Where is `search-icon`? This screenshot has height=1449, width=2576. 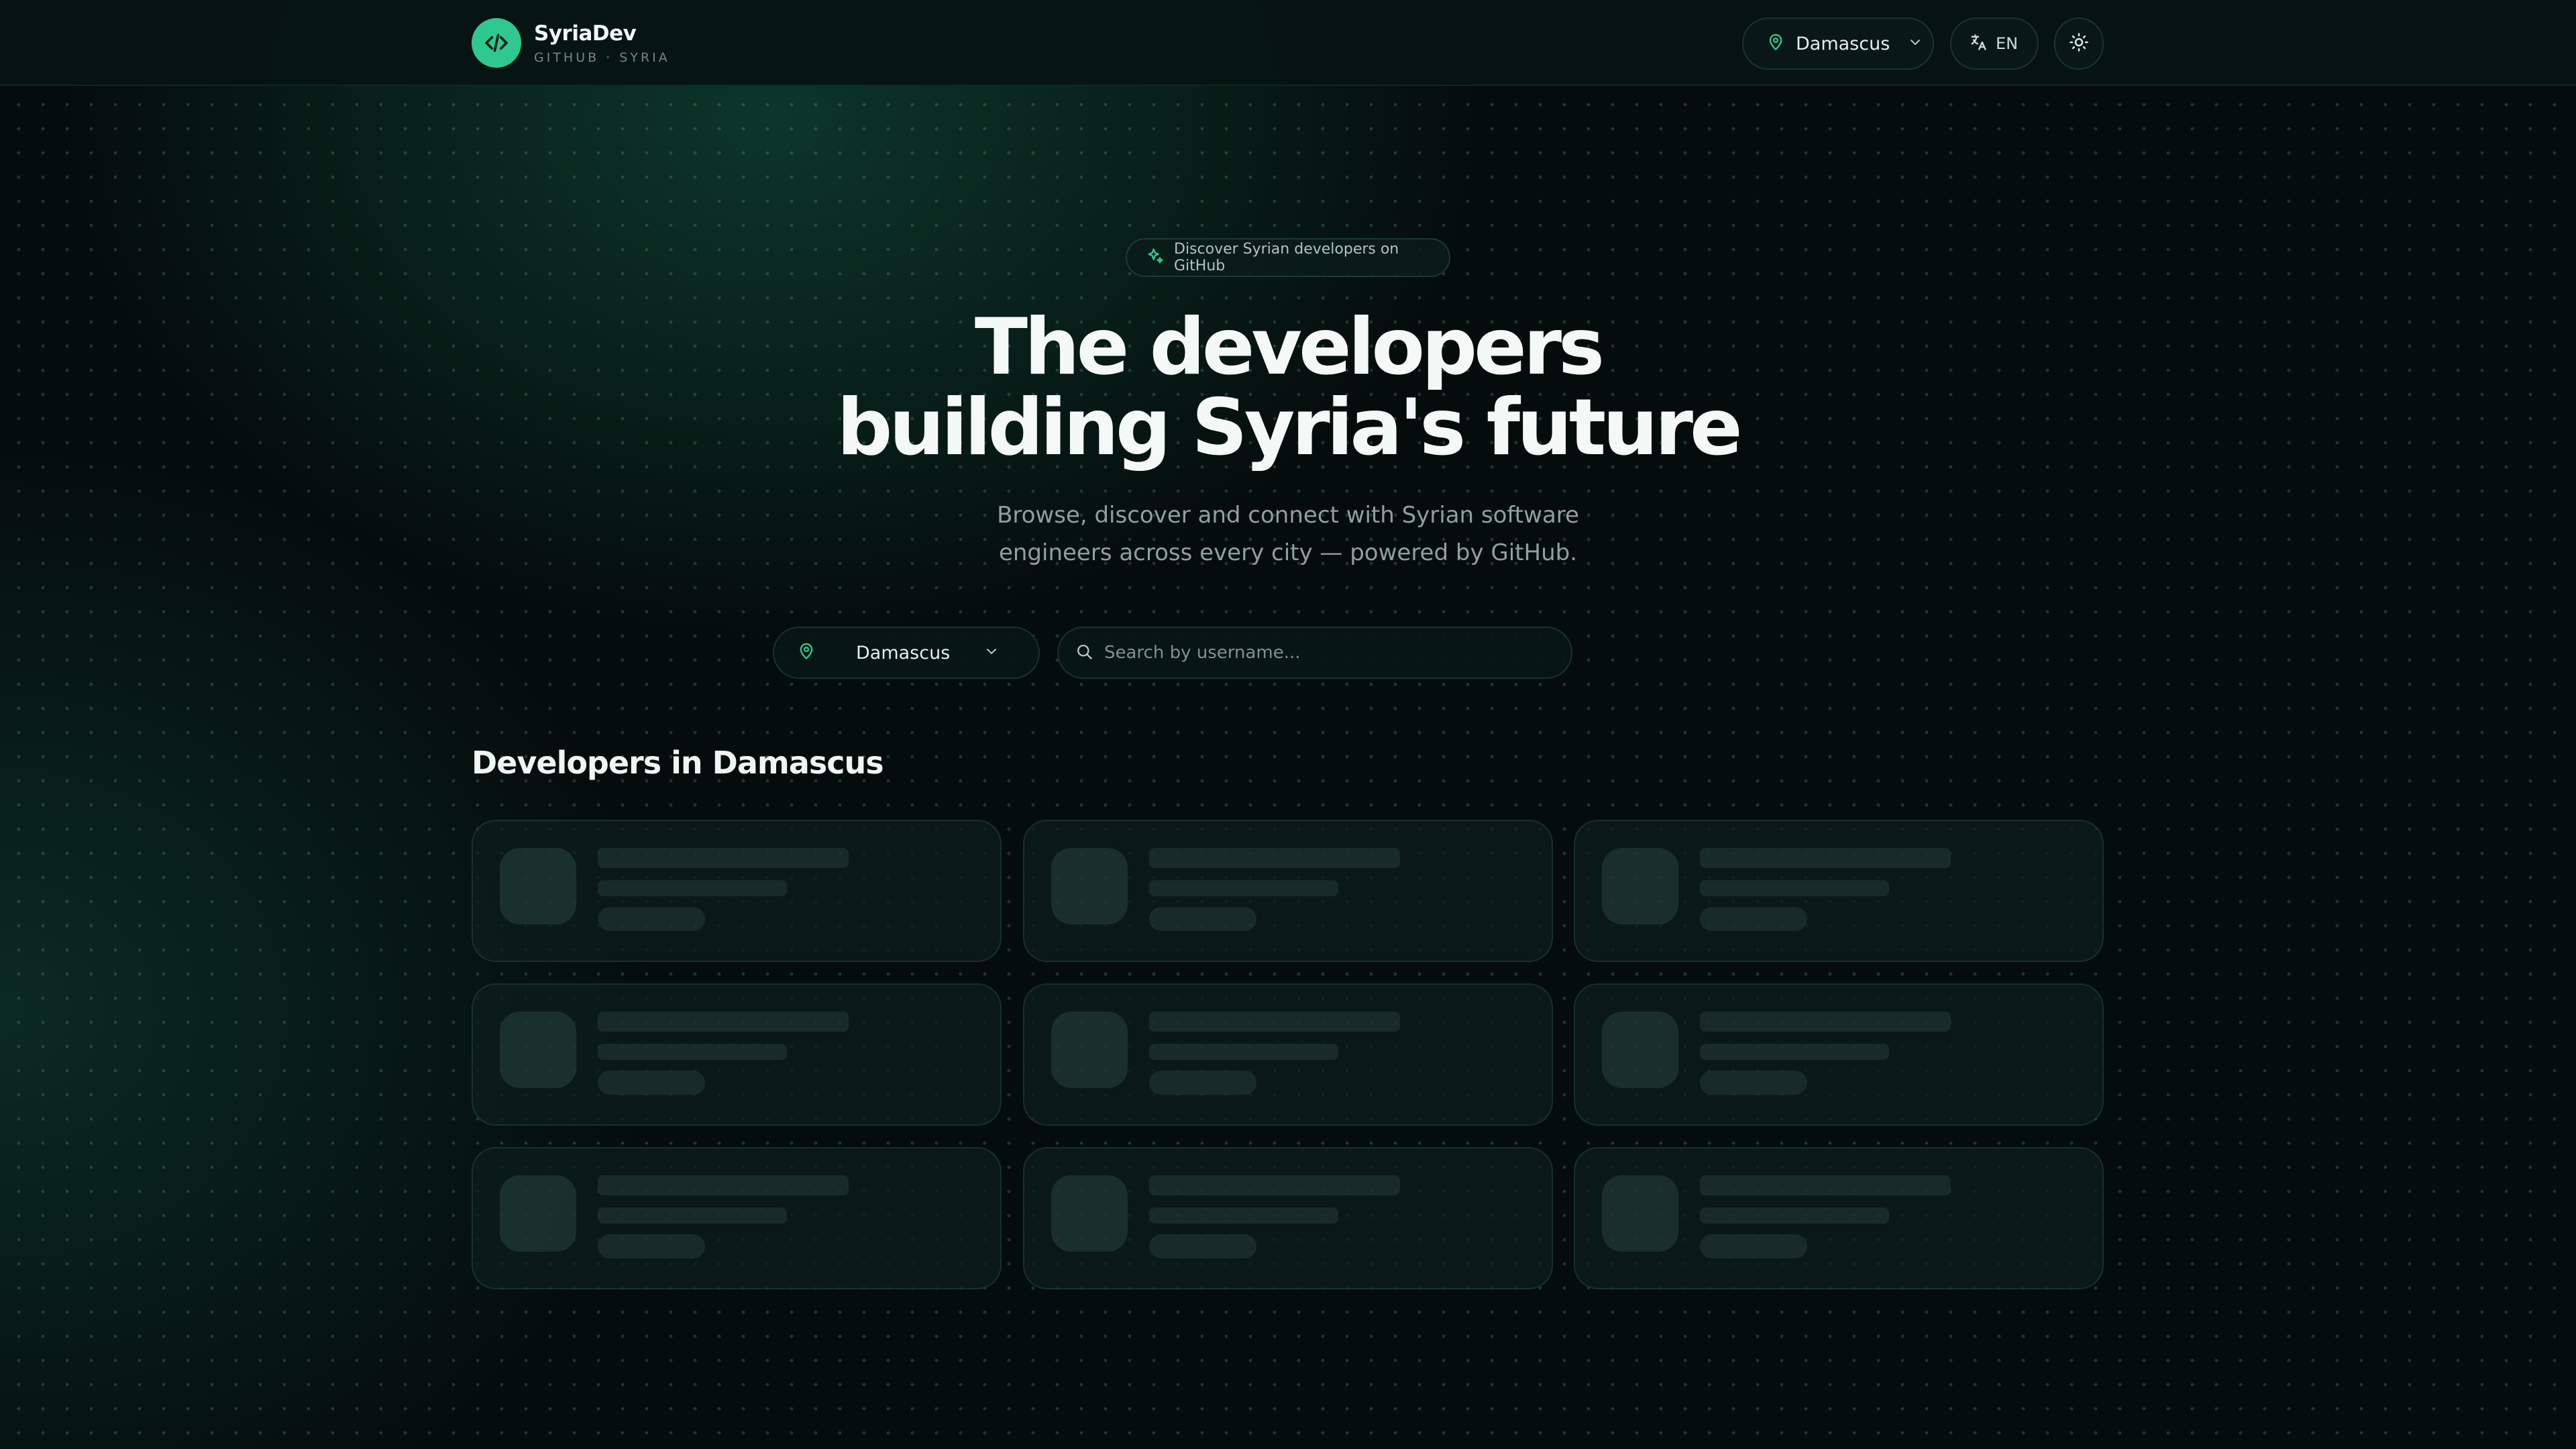
search-icon is located at coordinates (1084, 652).